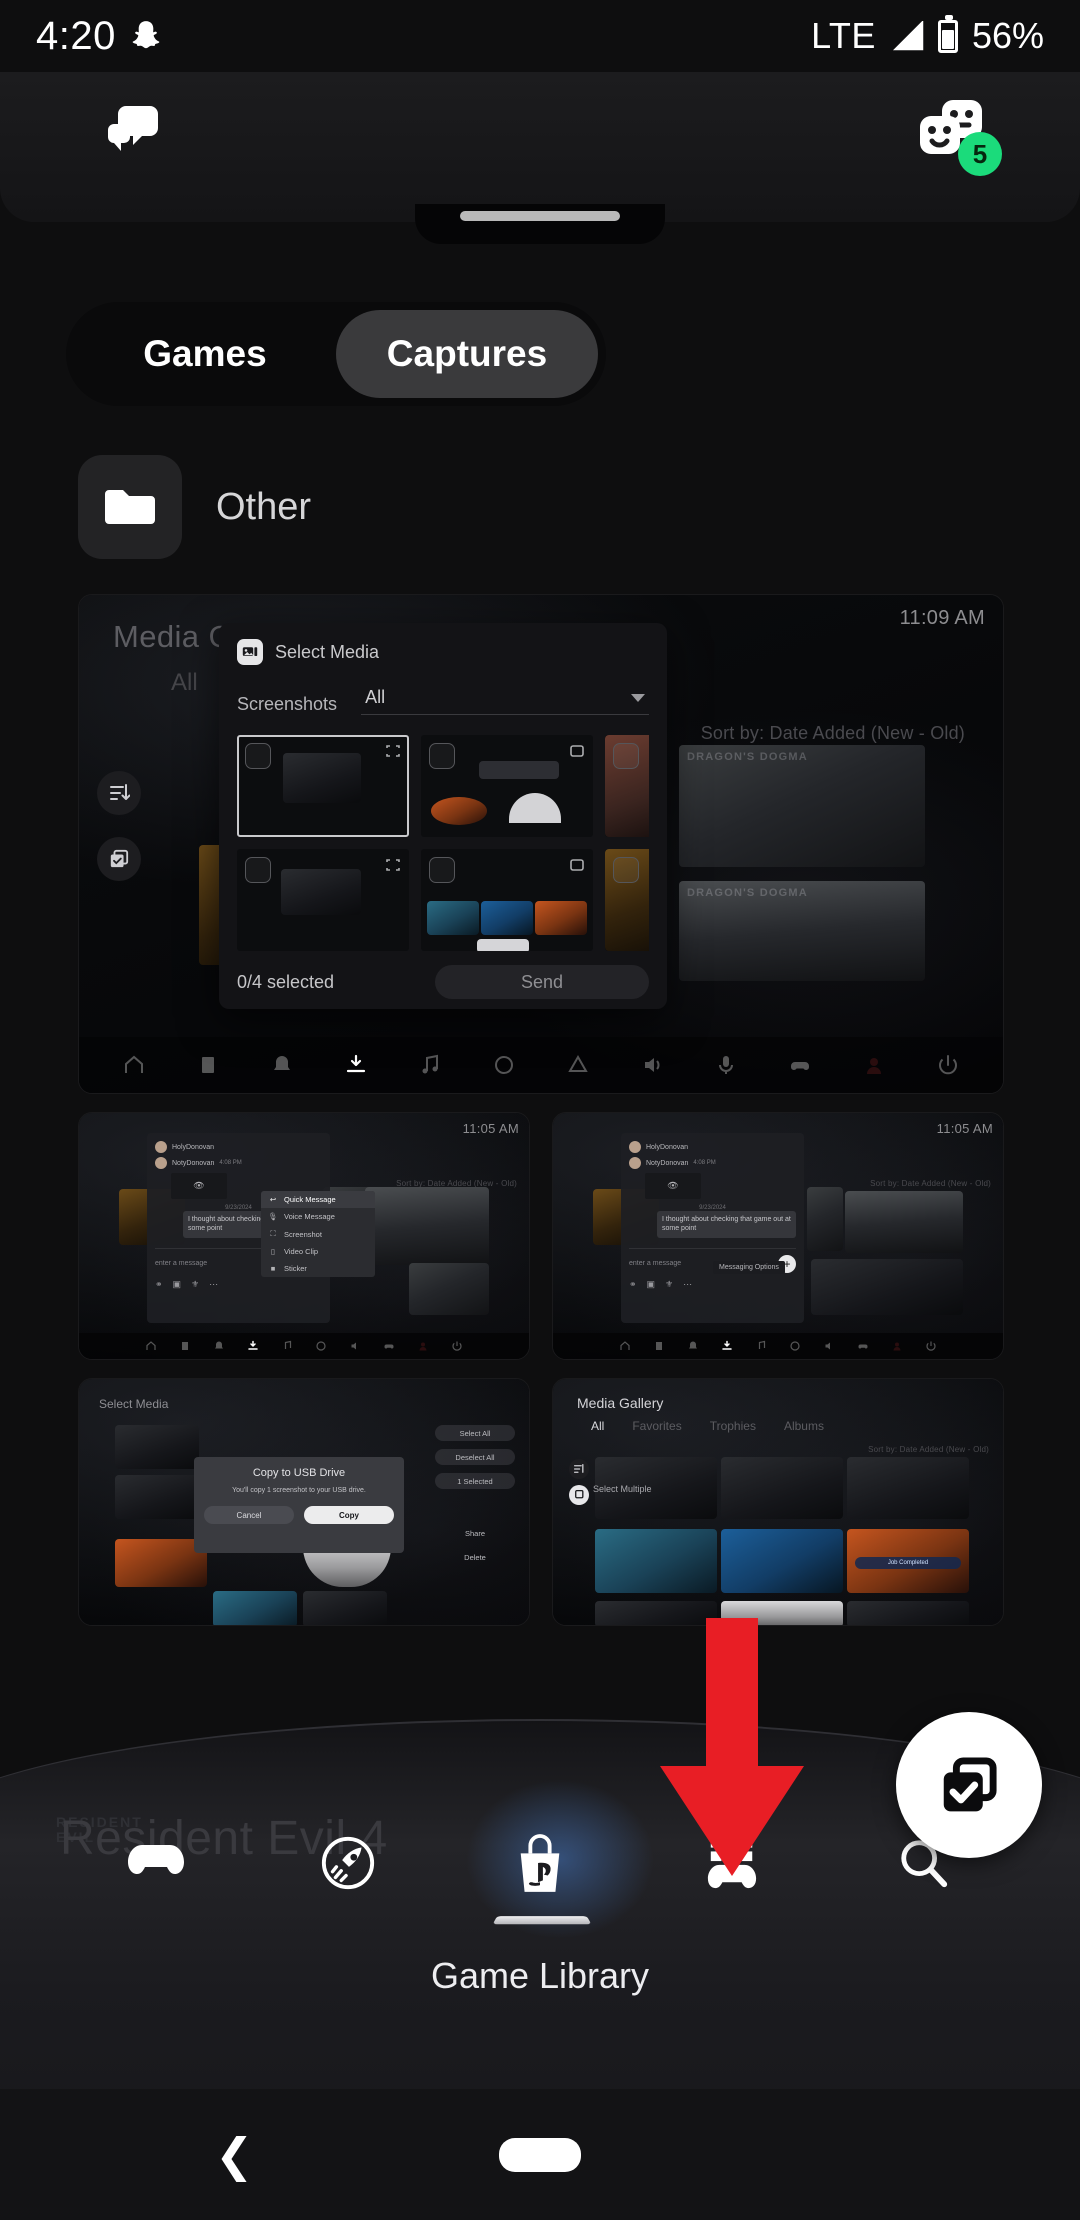  What do you see at coordinates (393, 865) in the screenshot?
I see `screenshot-icon` at bounding box center [393, 865].